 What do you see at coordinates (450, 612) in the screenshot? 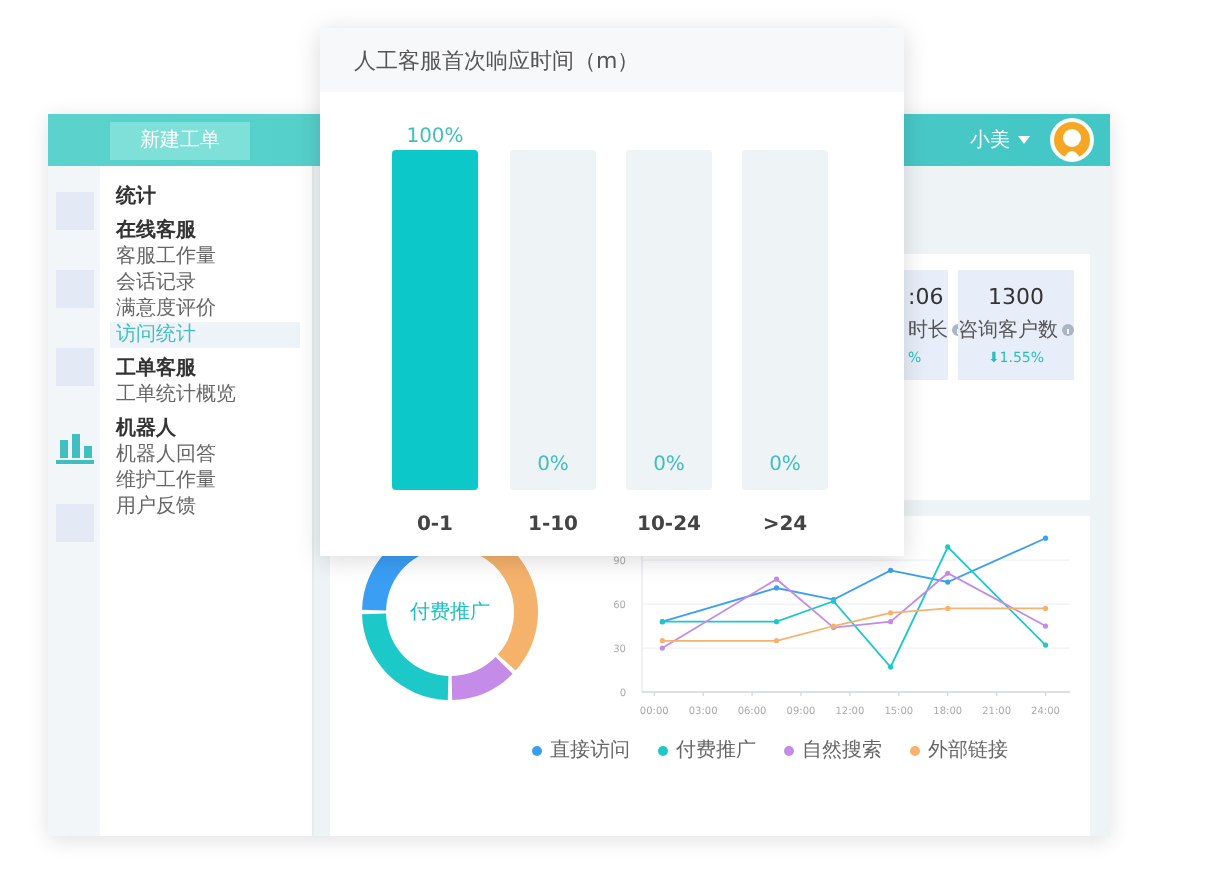
I see `donut-center-label: 付费推广` at bounding box center [450, 612].